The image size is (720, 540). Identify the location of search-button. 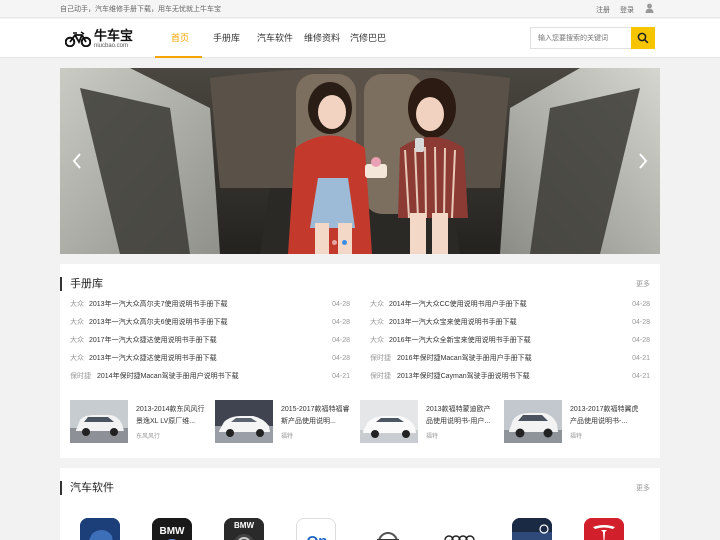
(643, 38).